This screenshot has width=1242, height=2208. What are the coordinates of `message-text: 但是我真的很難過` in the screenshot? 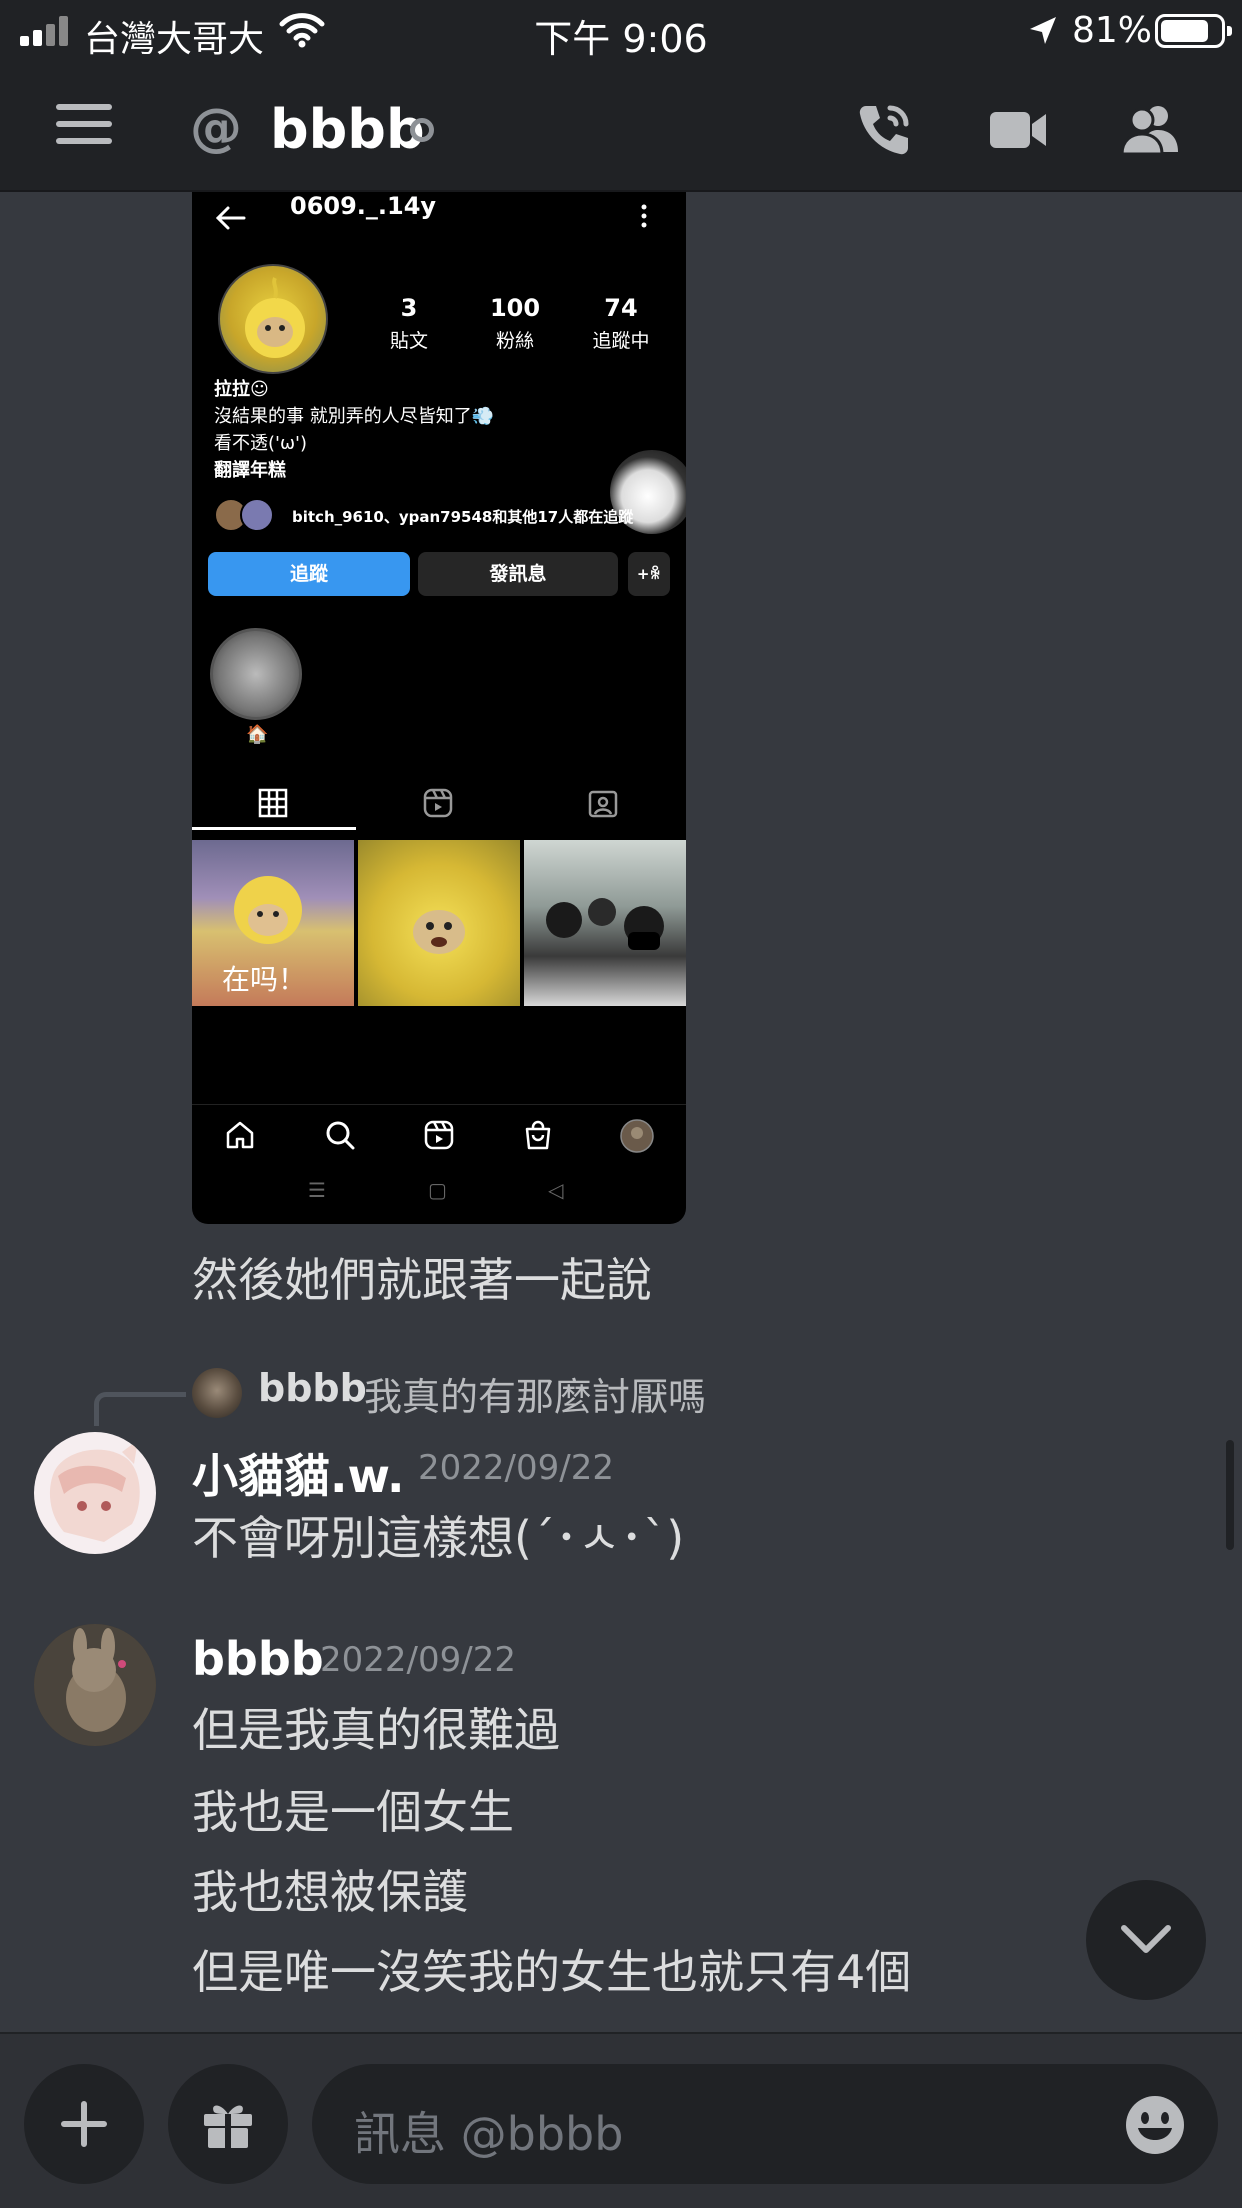 It's located at (376, 1730).